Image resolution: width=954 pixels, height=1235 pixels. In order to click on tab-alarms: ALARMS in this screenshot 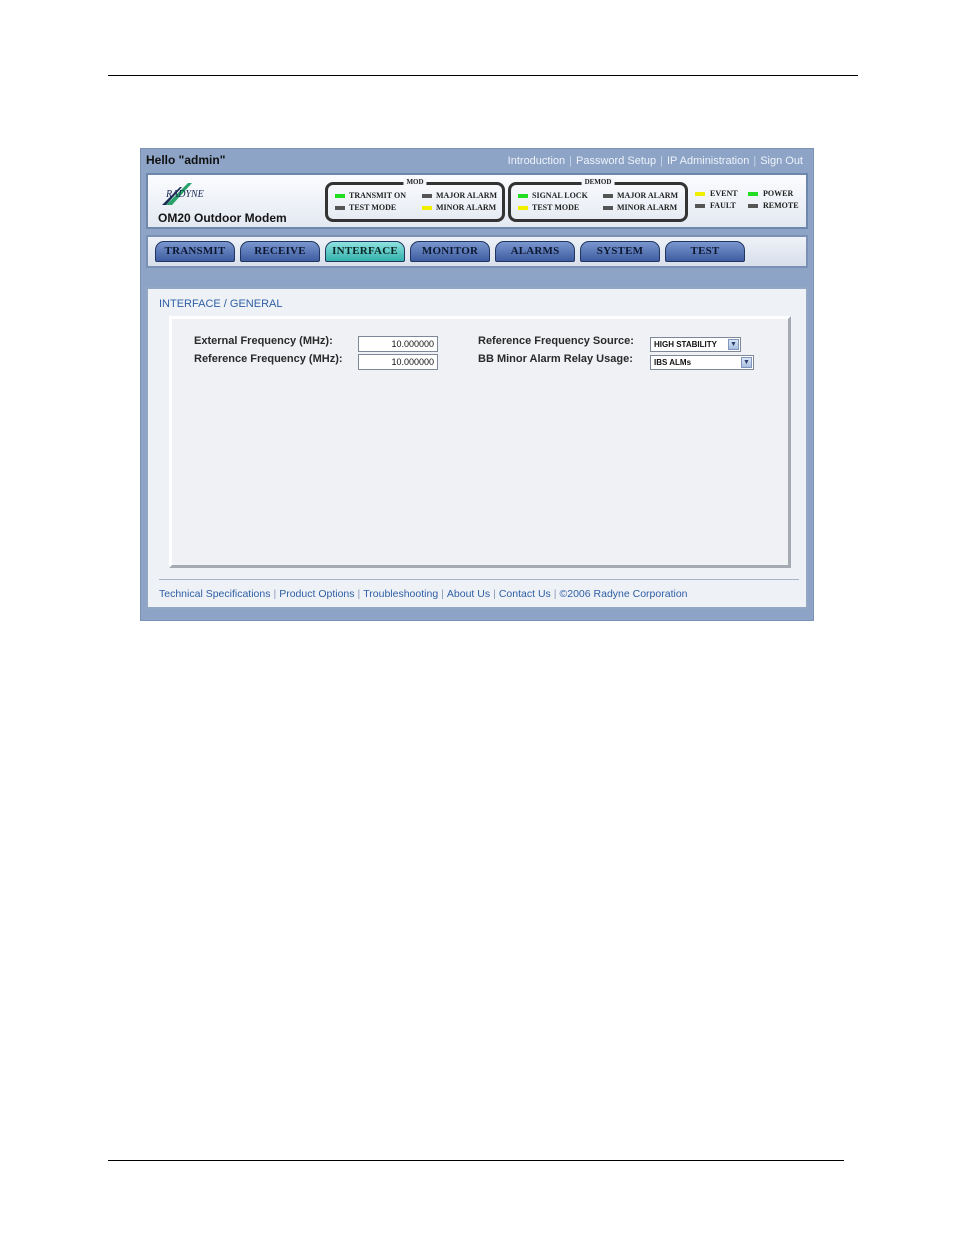, I will do `click(535, 251)`.